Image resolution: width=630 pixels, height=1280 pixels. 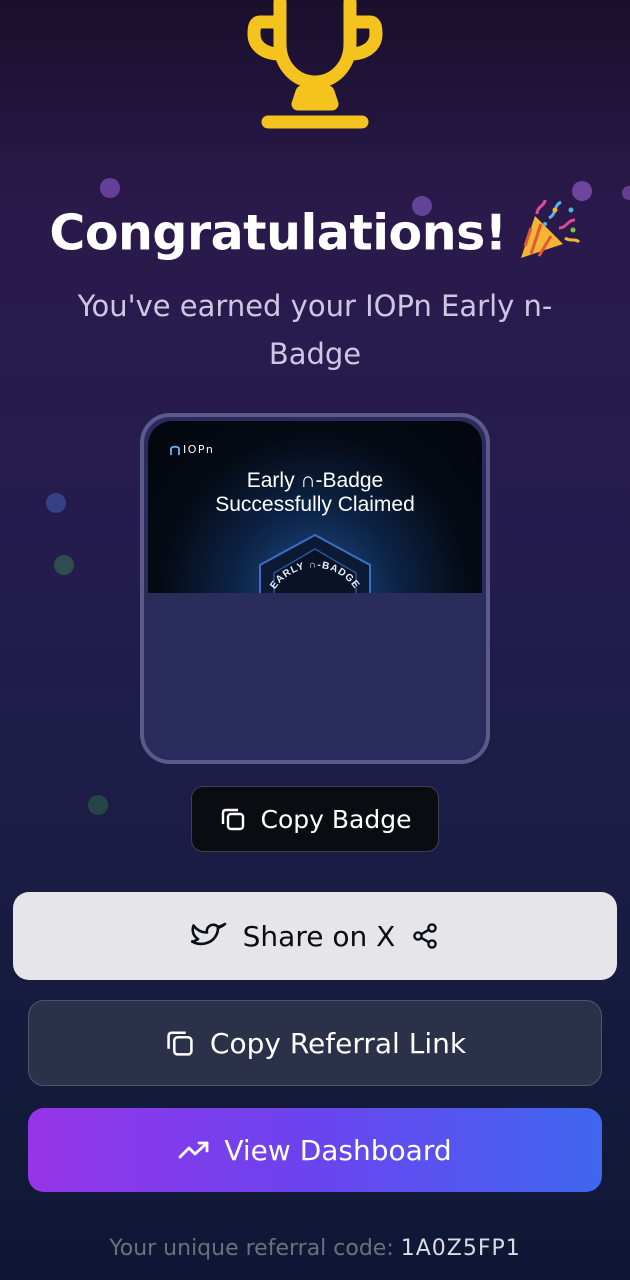 I want to click on copy-badge-label: Copy Badge, so click(x=336, y=819).